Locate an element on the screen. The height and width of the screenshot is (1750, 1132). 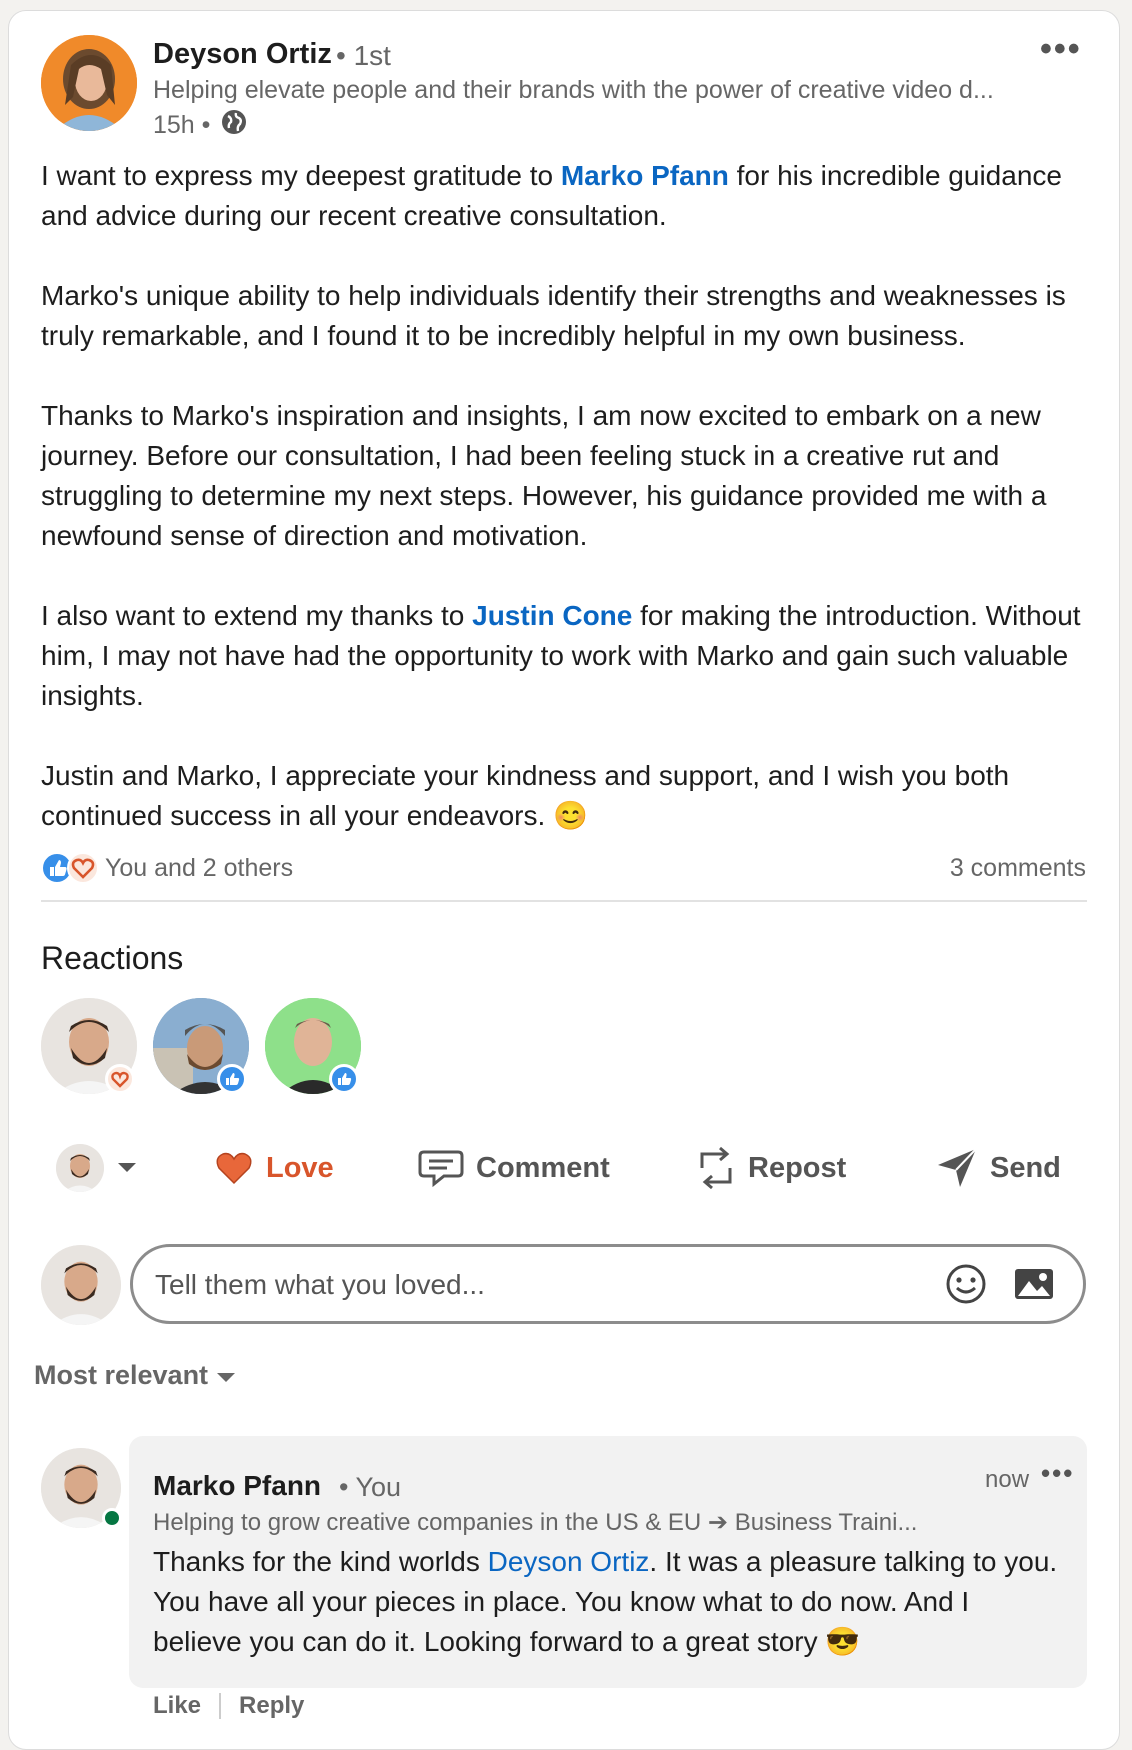
love-button: Love is located at coordinates (274, 1168).